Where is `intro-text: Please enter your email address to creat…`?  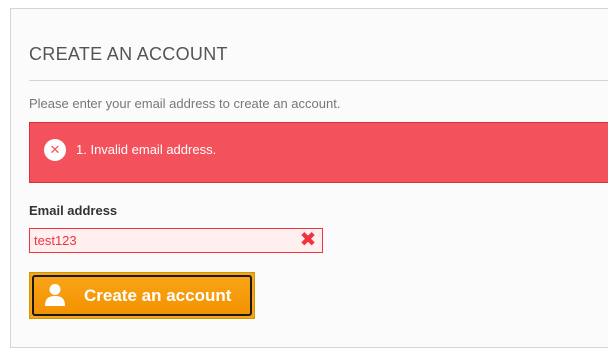
intro-text: Please enter your email address to creat… is located at coordinates (185, 103).